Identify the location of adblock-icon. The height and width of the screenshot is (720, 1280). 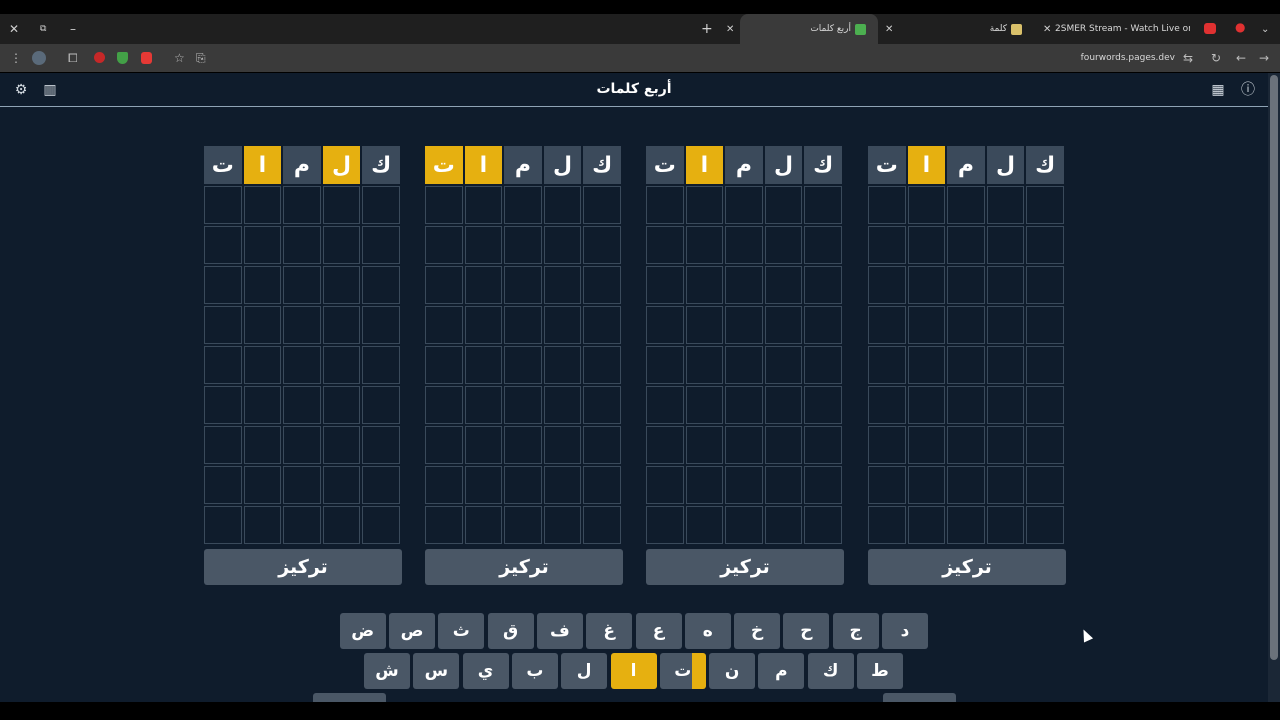
(146, 58).